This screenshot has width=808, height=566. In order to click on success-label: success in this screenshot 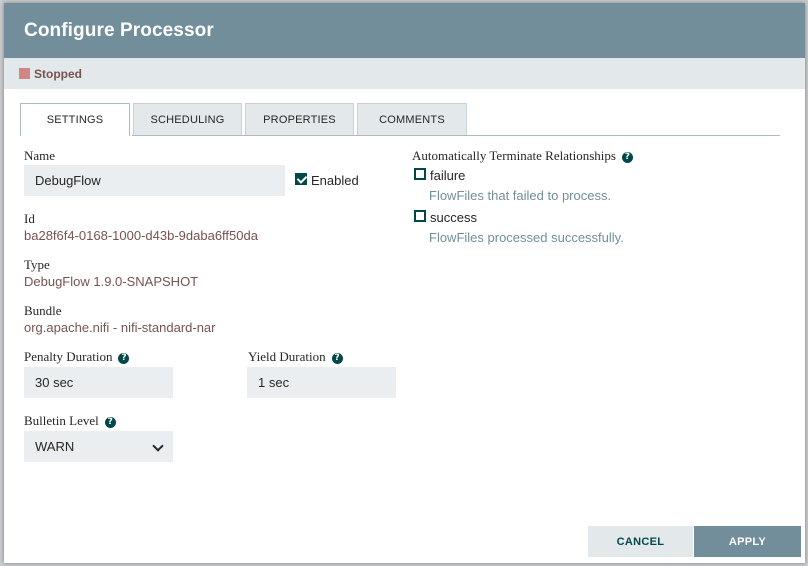, I will do `click(453, 217)`.